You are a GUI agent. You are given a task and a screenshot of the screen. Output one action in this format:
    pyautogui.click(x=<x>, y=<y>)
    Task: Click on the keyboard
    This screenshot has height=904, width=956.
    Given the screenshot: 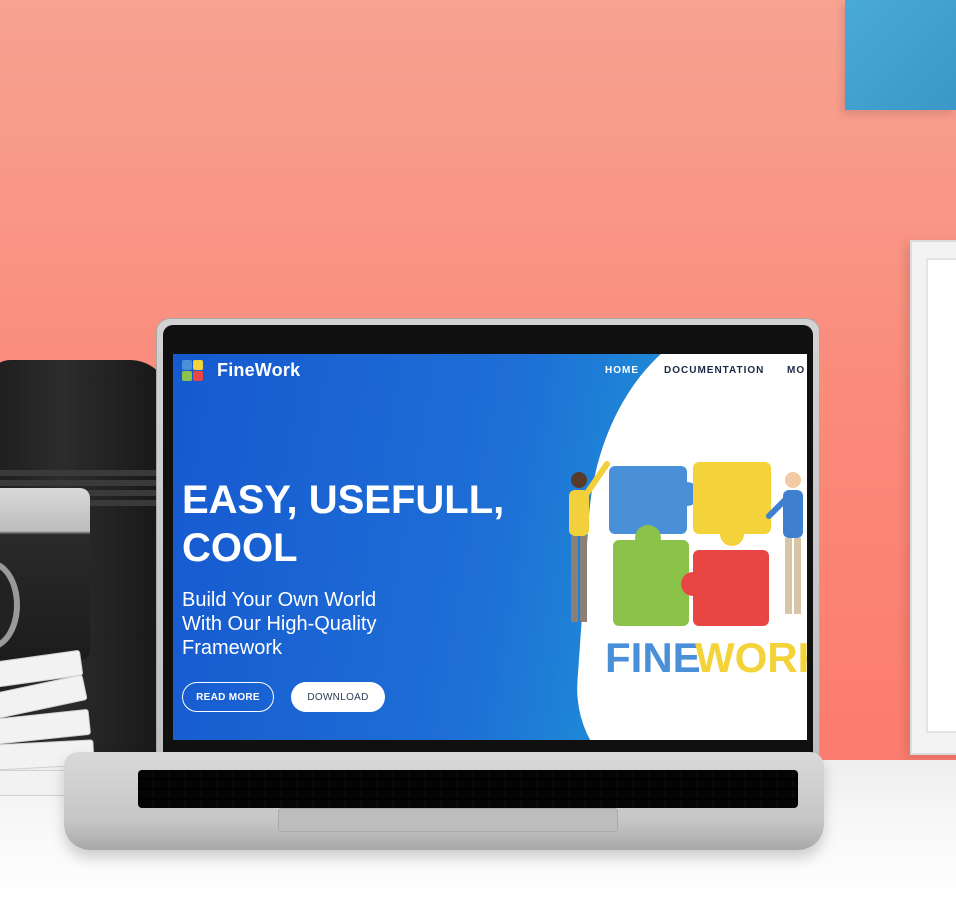 What is the action you would take?
    pyautogui.click(x=468, y=789)
    